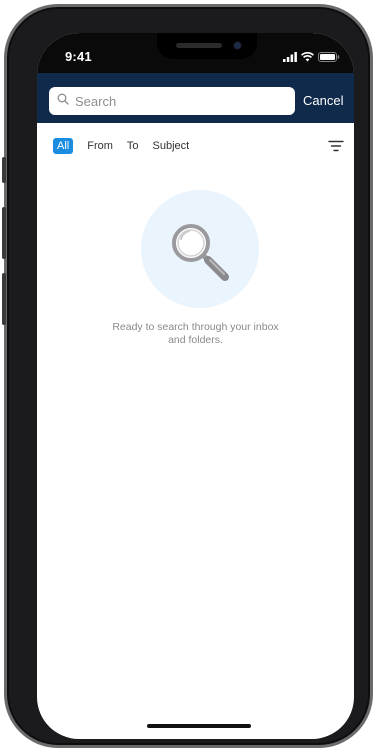 The height and width of the screenshot is (752, 377). What do you see at coordinates (202, 256) in the screenshot?
I see `magnifying-glass-icon` at bounding box center [202, 256].